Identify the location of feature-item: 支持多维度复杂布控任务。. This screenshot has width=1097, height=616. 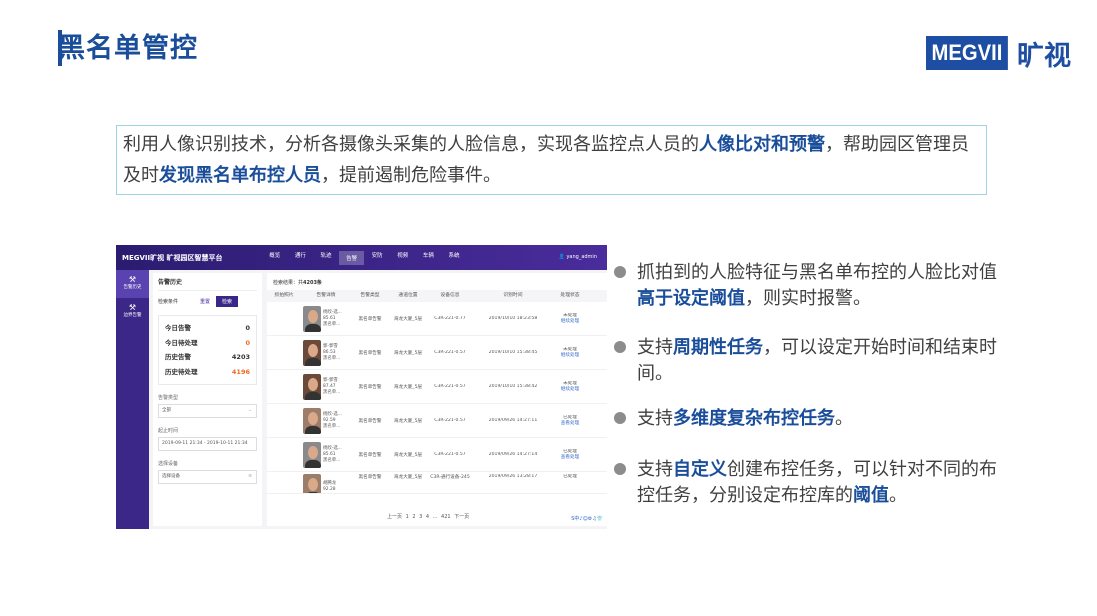
(733, 419).